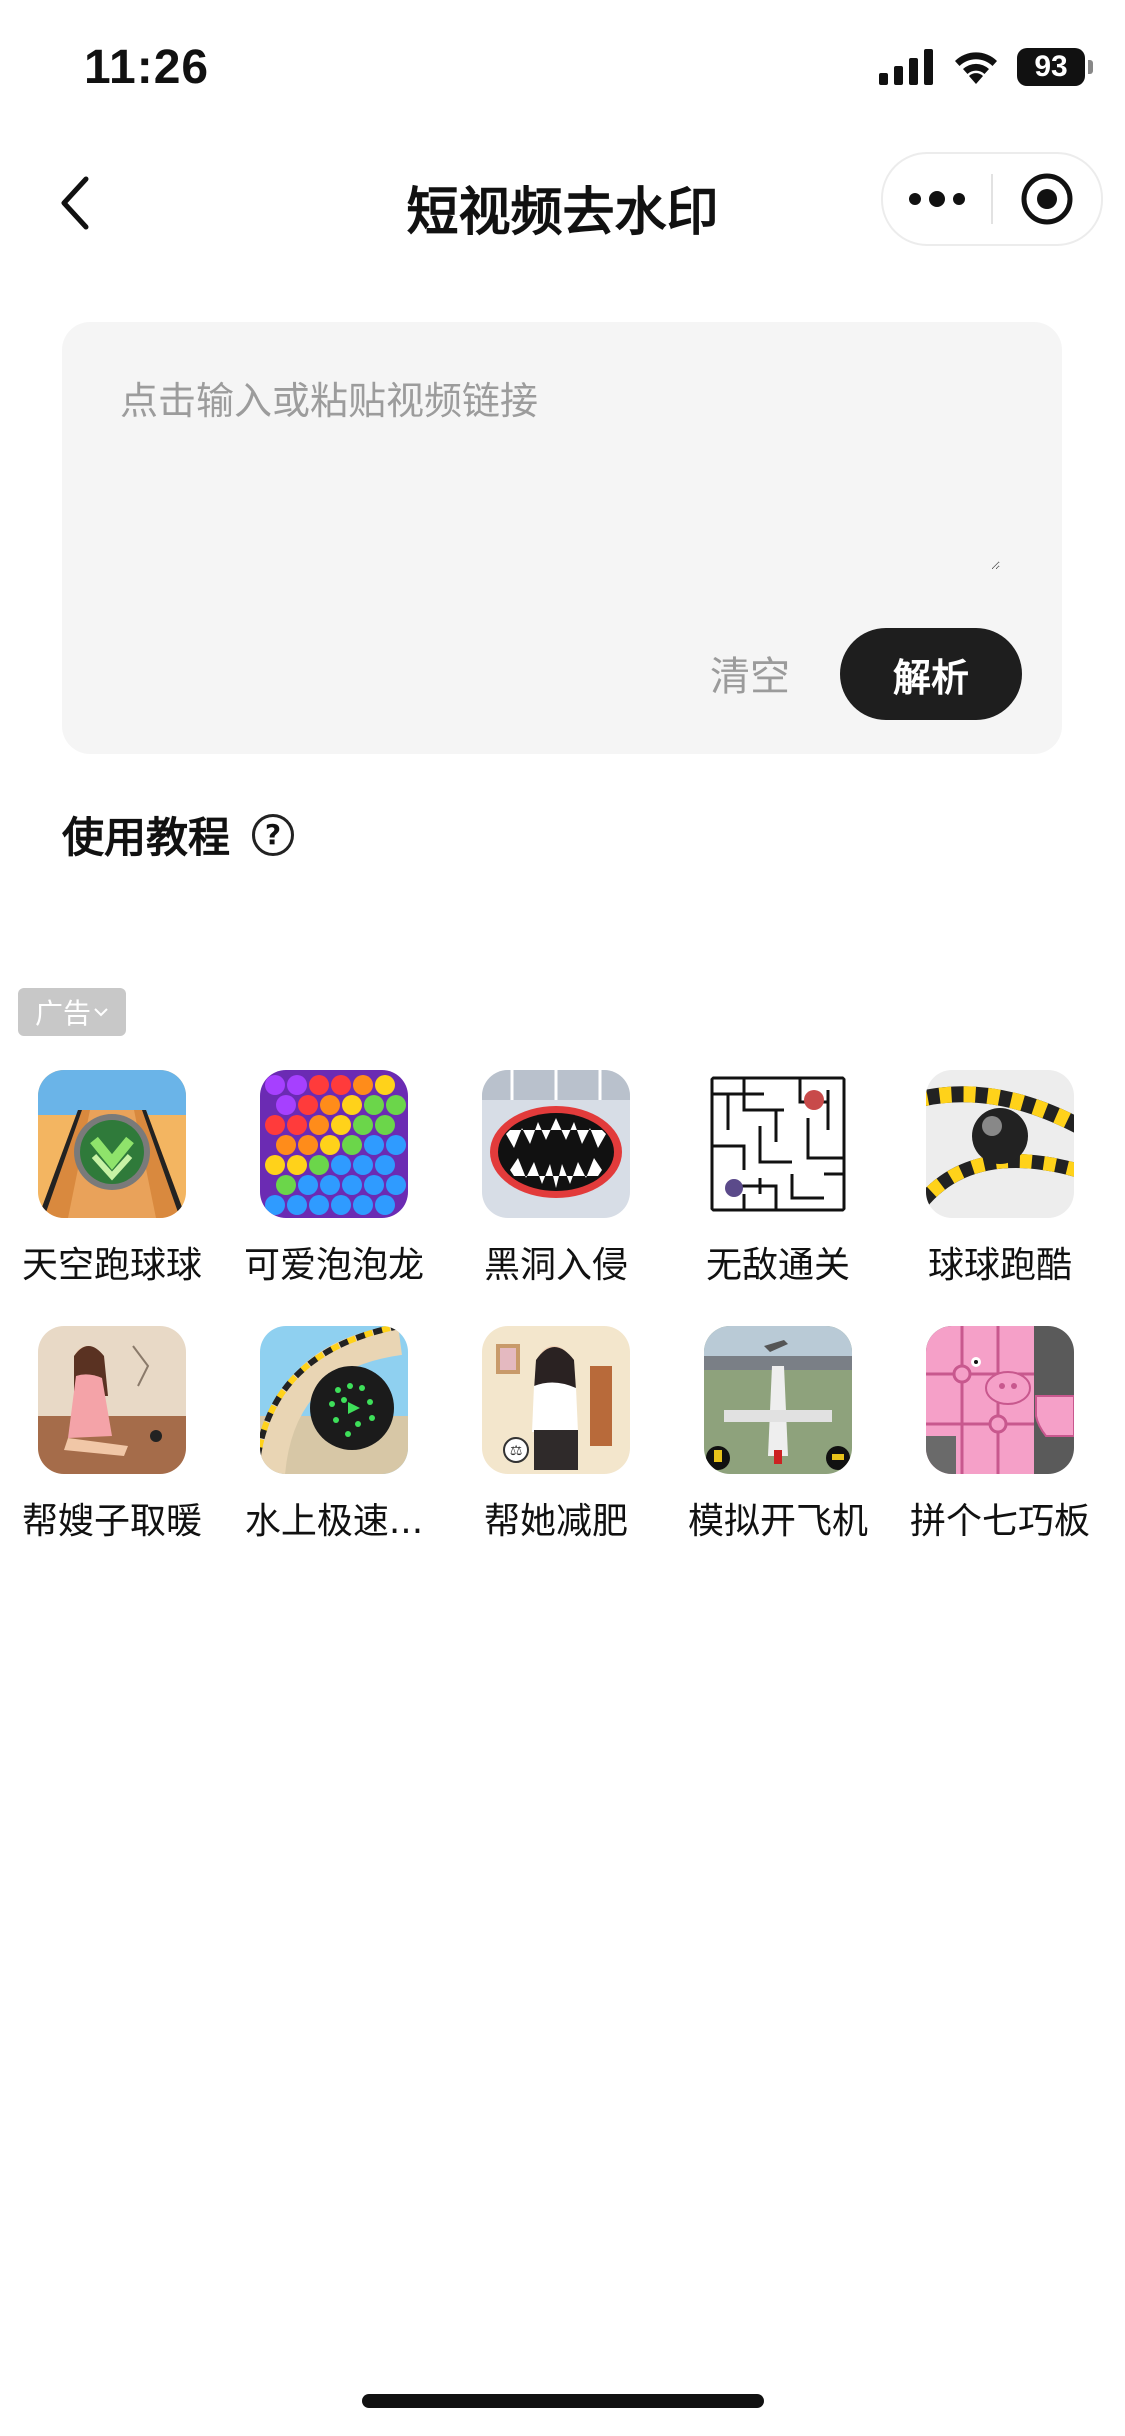 The width and height of the screenshot is (1125, 2436). I want to click on game-name: 天空跑球球, so click(111, 1265).